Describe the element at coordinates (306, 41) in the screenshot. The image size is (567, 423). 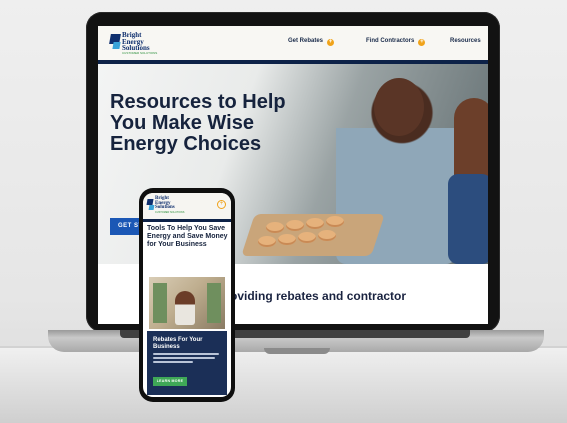
I see `nav-label: Get Rebates` at that location.